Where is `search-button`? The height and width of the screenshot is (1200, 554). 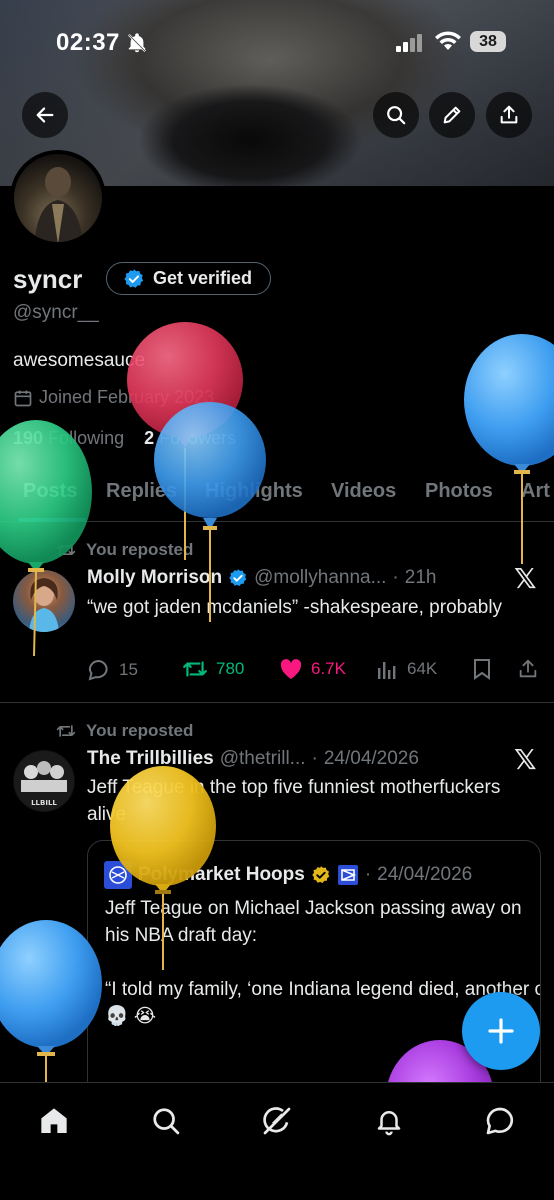
search-button is located at coordinates (396, 115).